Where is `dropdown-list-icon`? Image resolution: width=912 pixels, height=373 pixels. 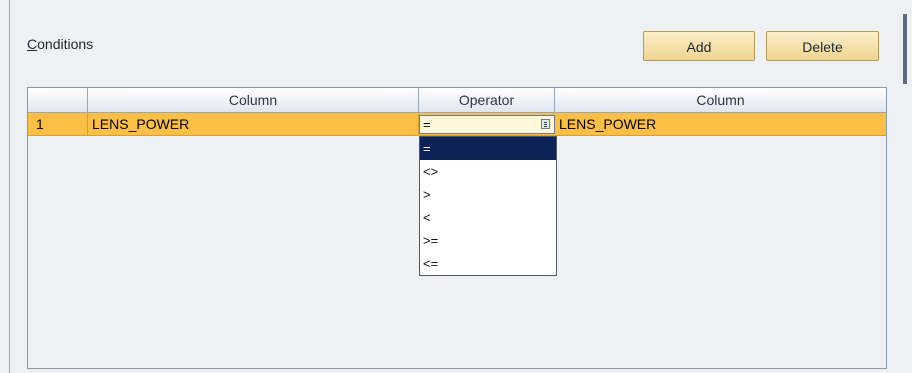 dropdown-list-icon is located at coordinates (545, 124).